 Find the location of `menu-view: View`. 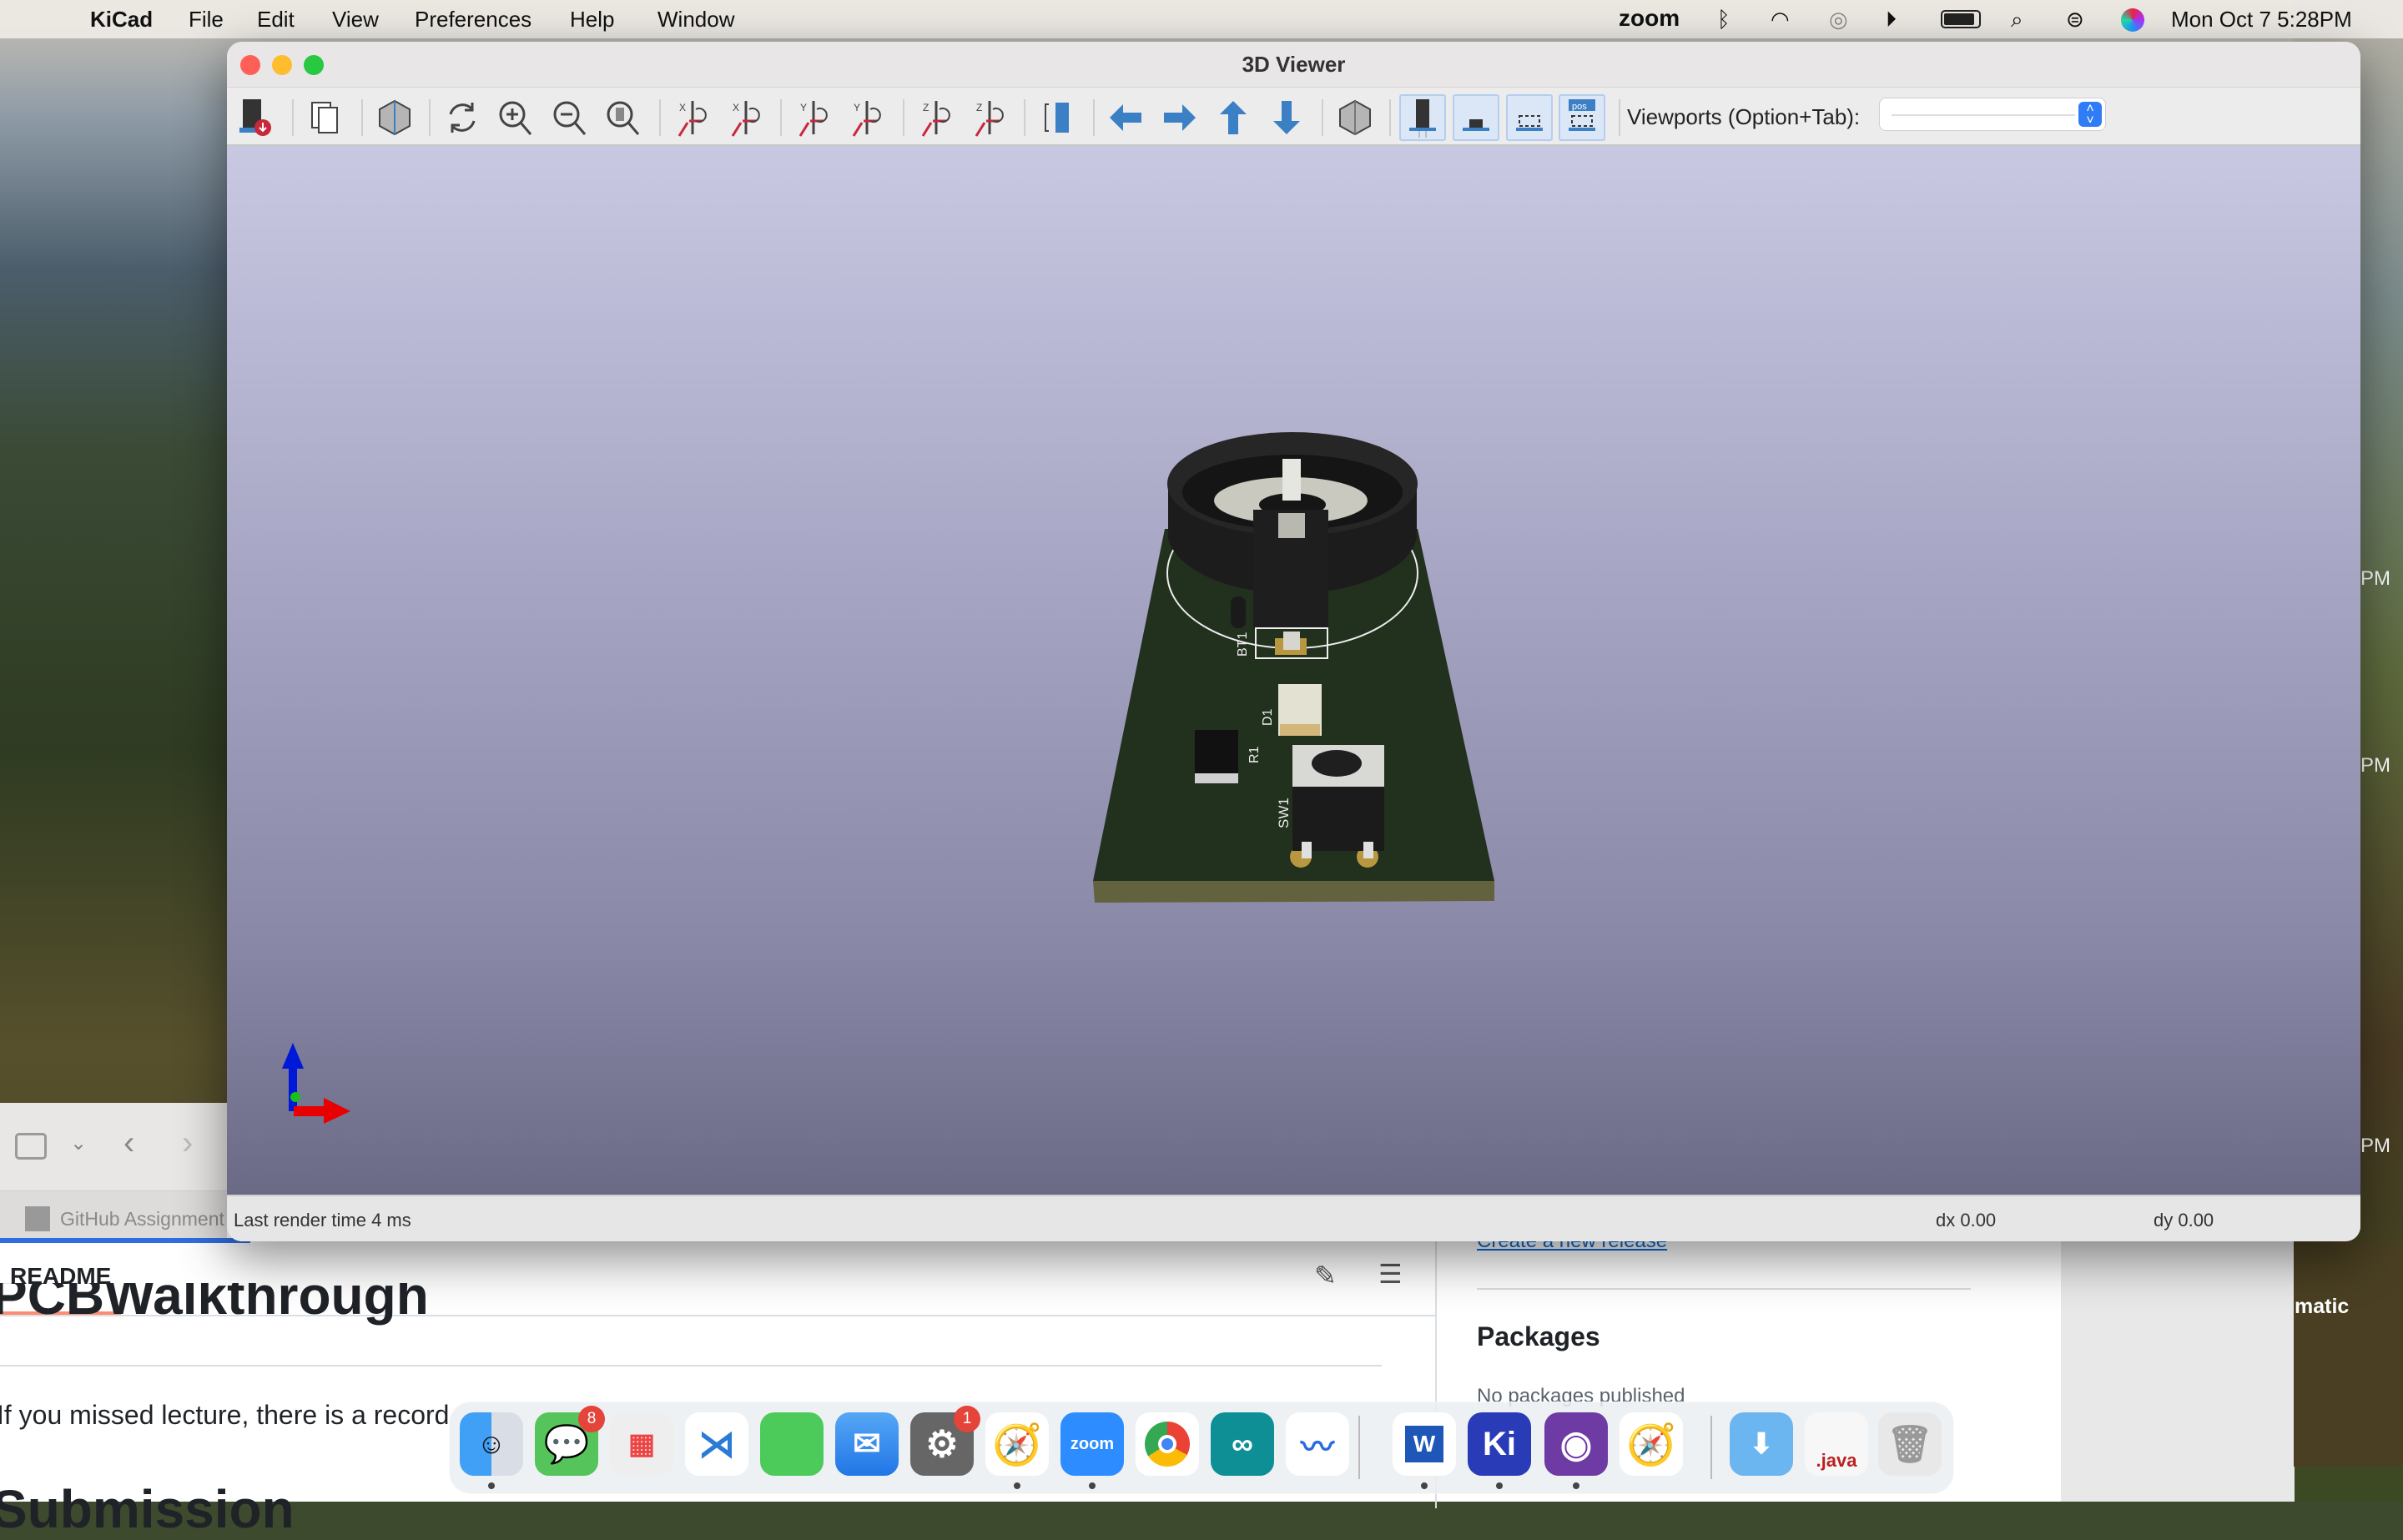

menu-view: View is located at coordinates (355, 20).